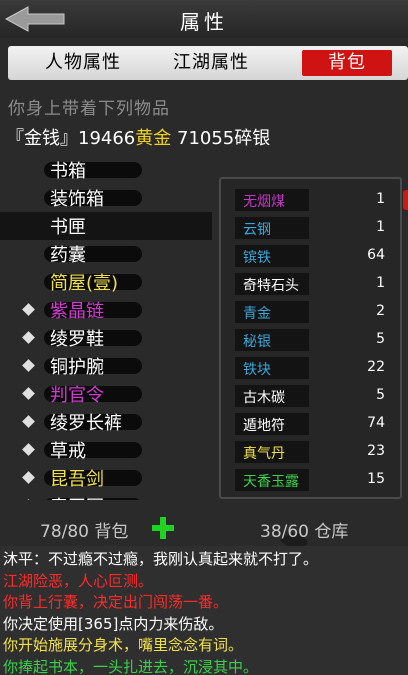  I want to click on inventory-row: 无烟煤 1, so click(316, 200).